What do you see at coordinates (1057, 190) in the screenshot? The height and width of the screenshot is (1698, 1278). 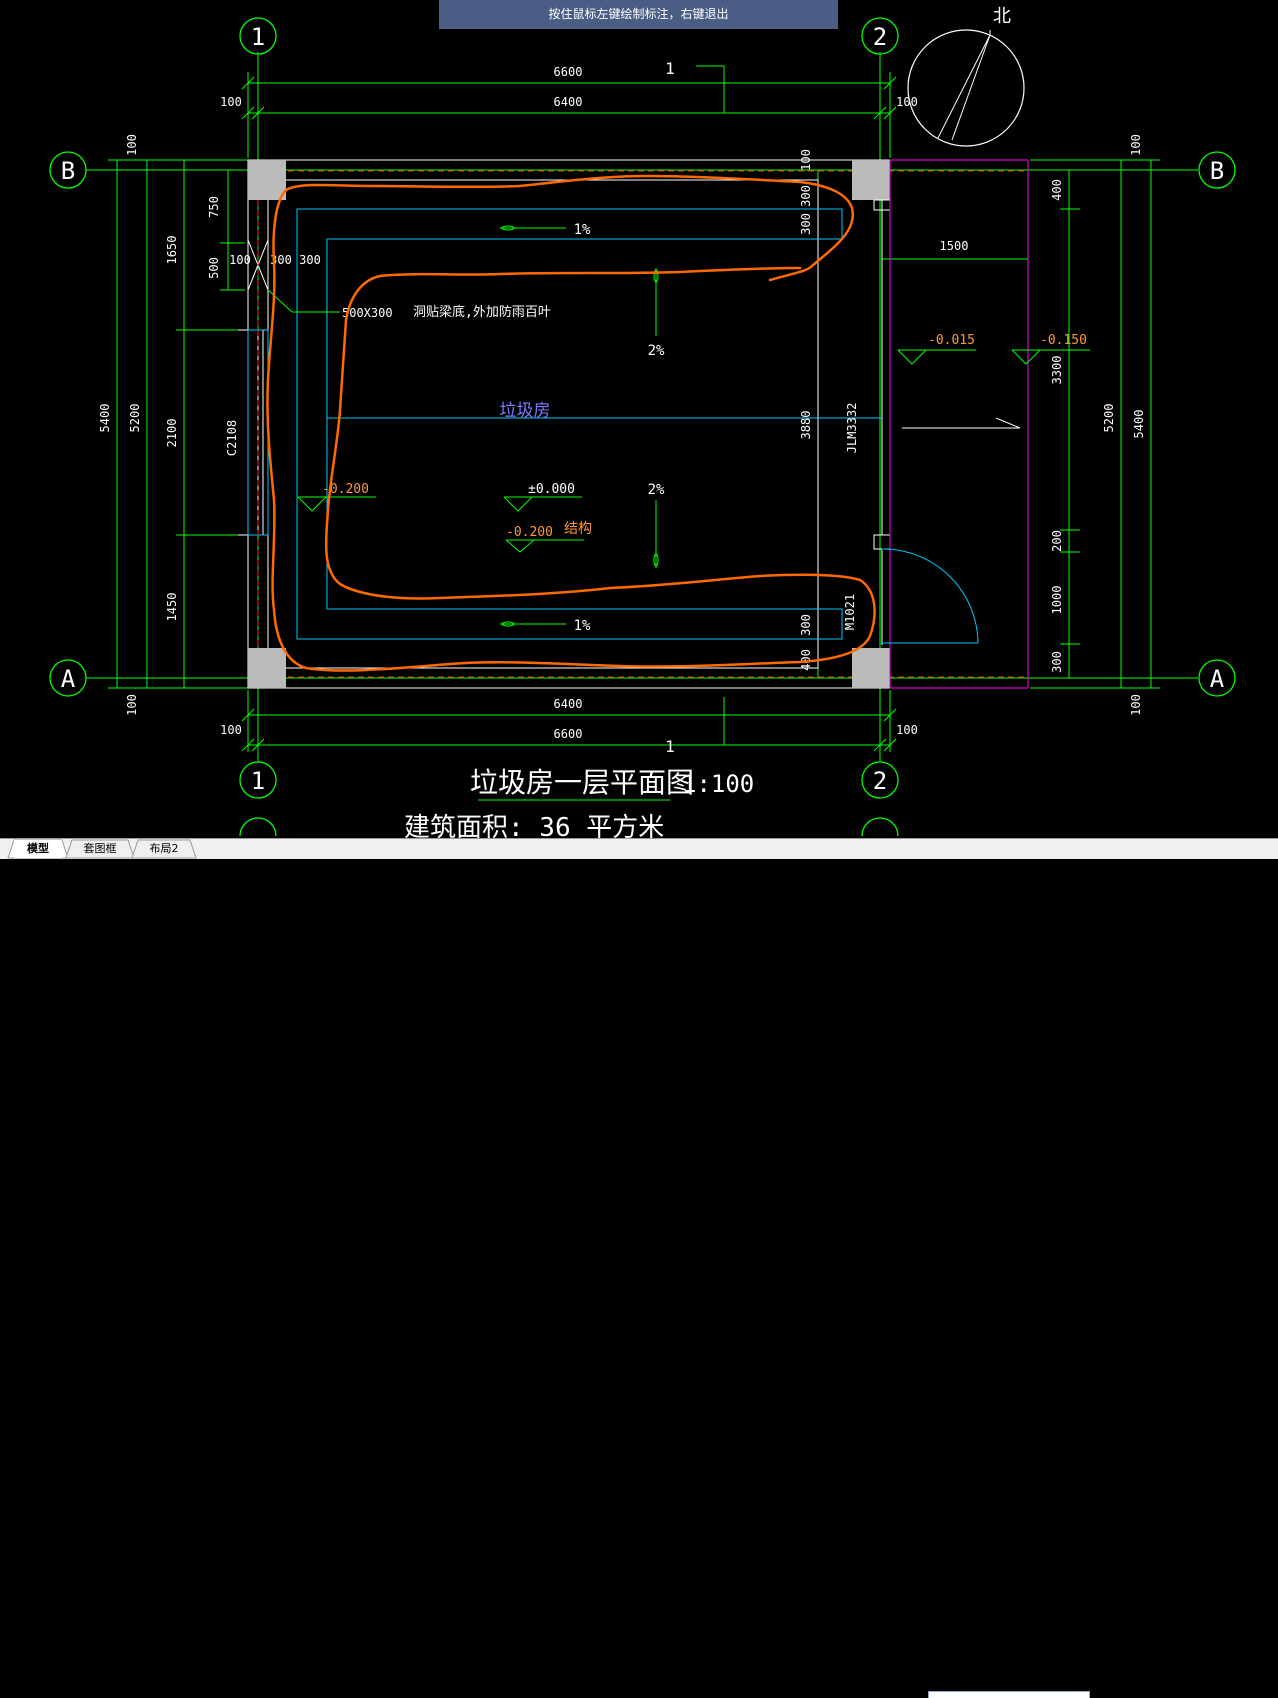 I see `dim-right-400: 400` at bounding box center [1057, 190].